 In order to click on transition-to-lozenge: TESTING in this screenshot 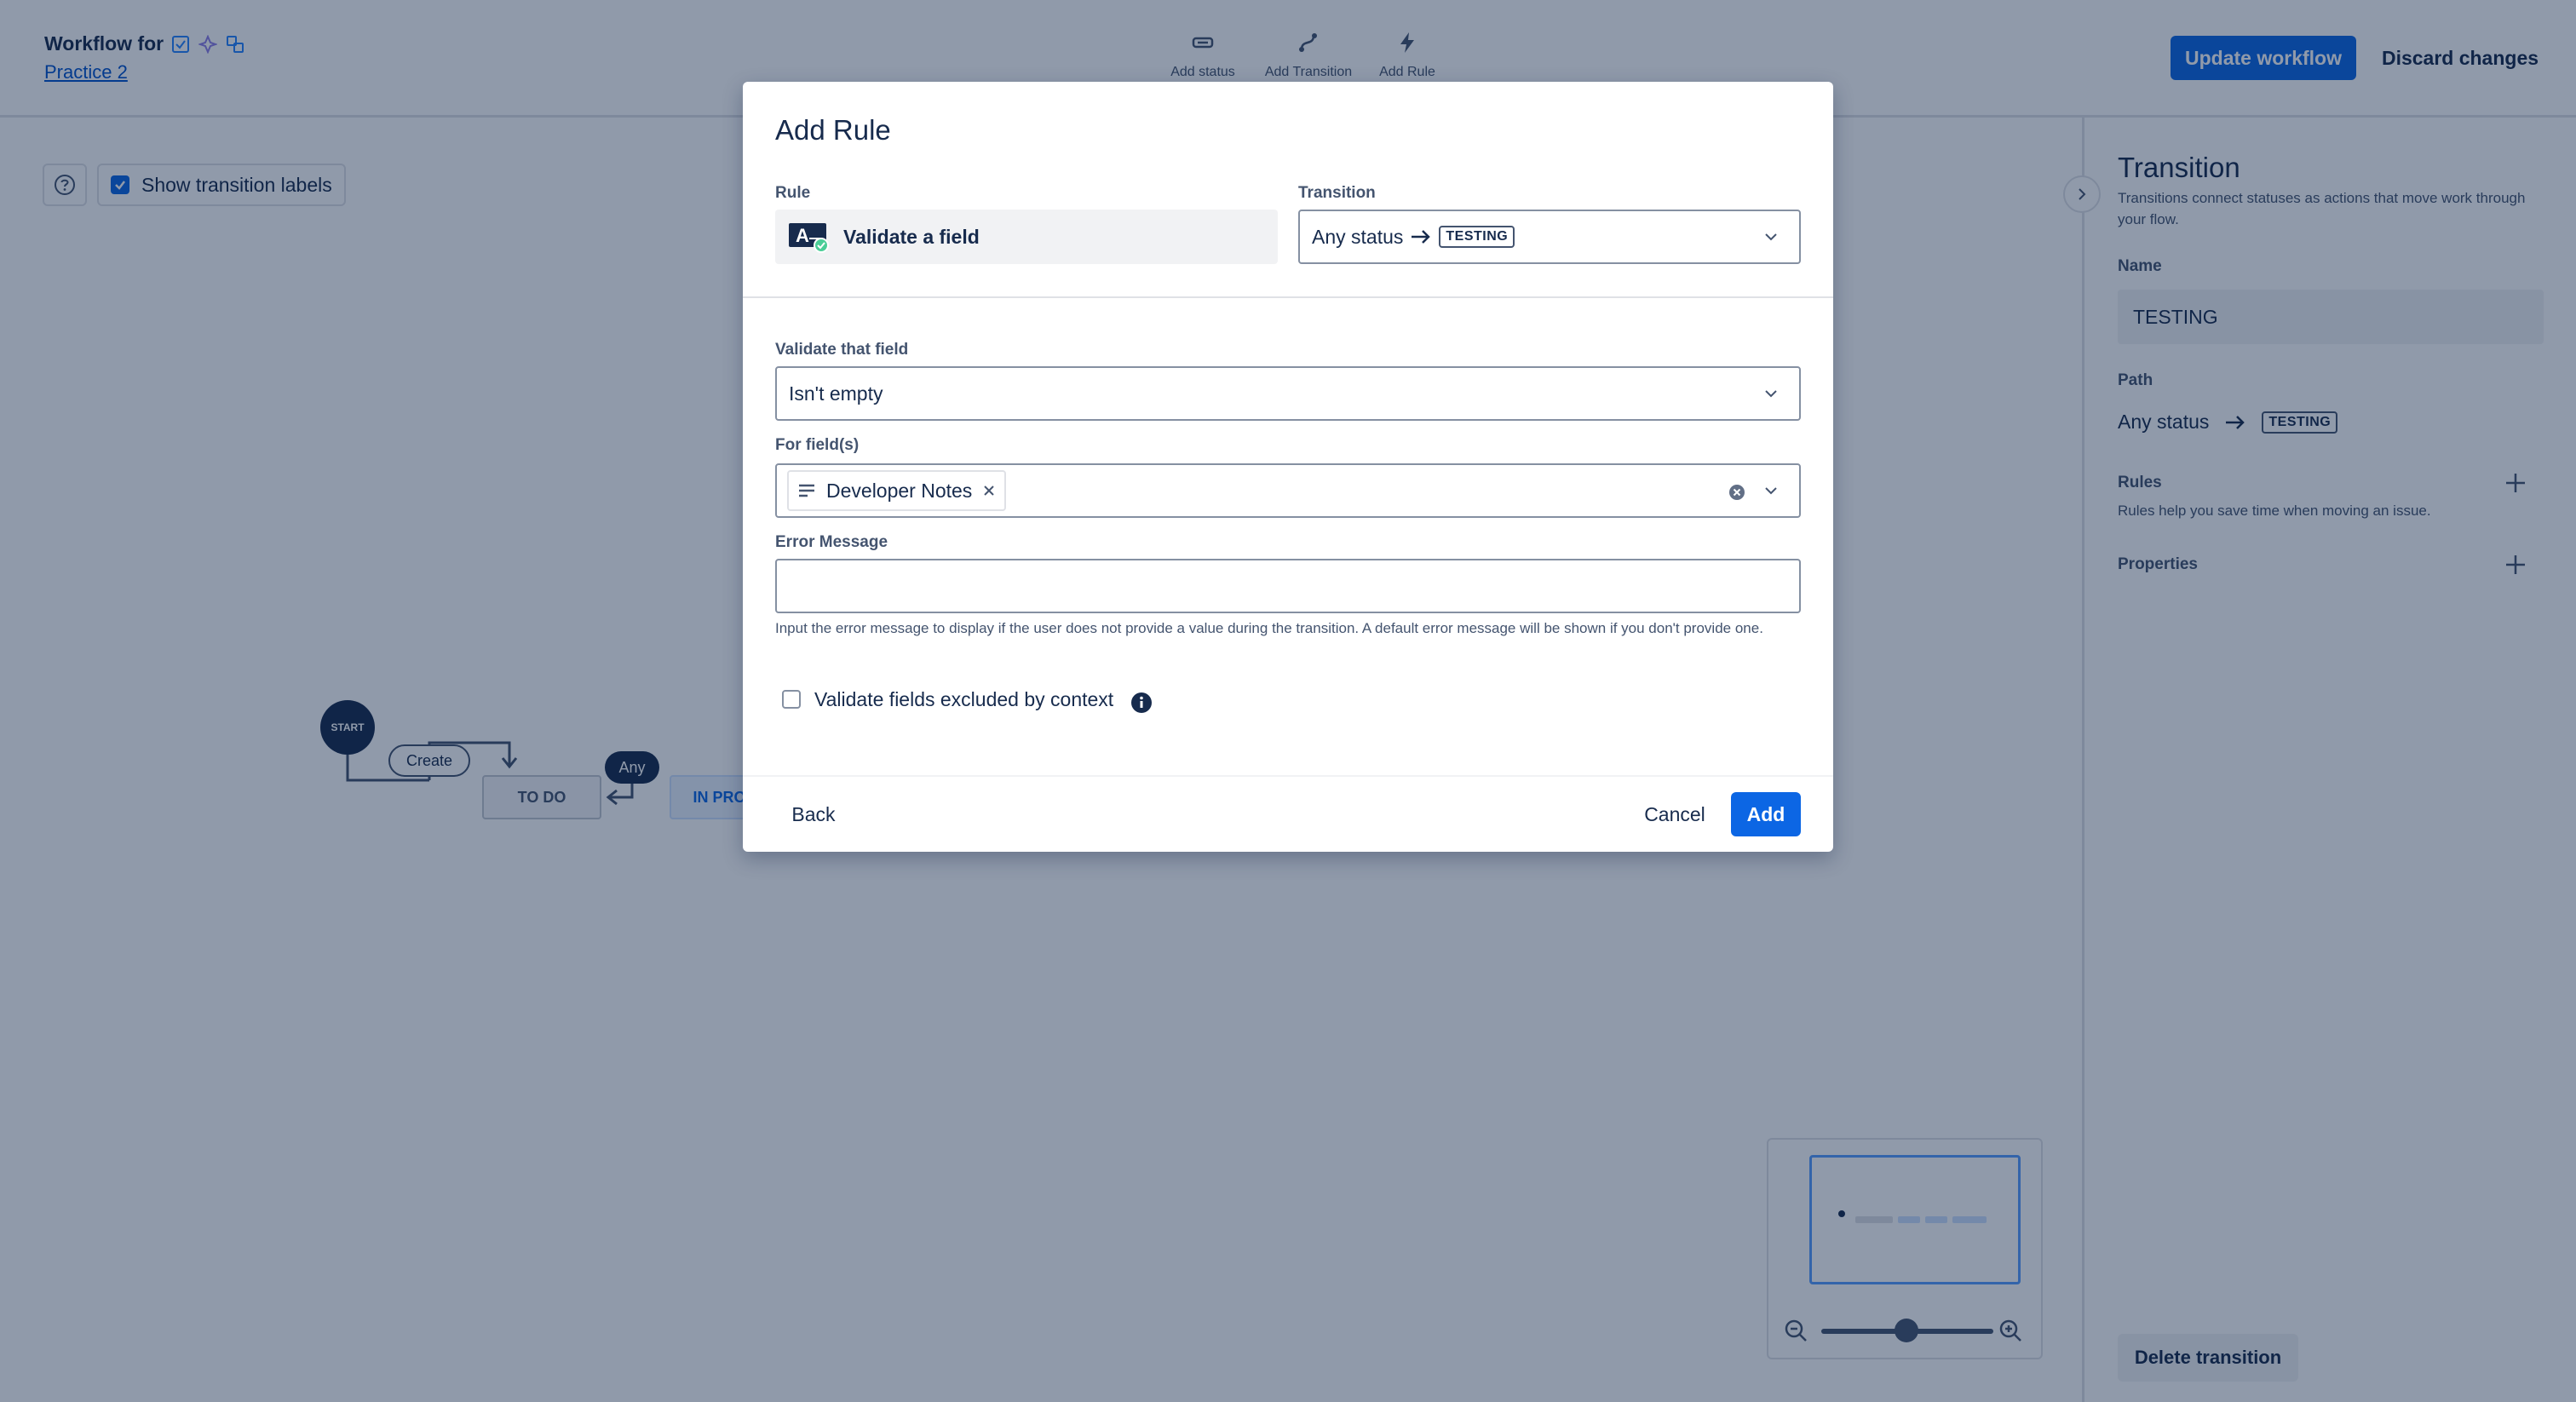, I will do `click(1477, 237)`.